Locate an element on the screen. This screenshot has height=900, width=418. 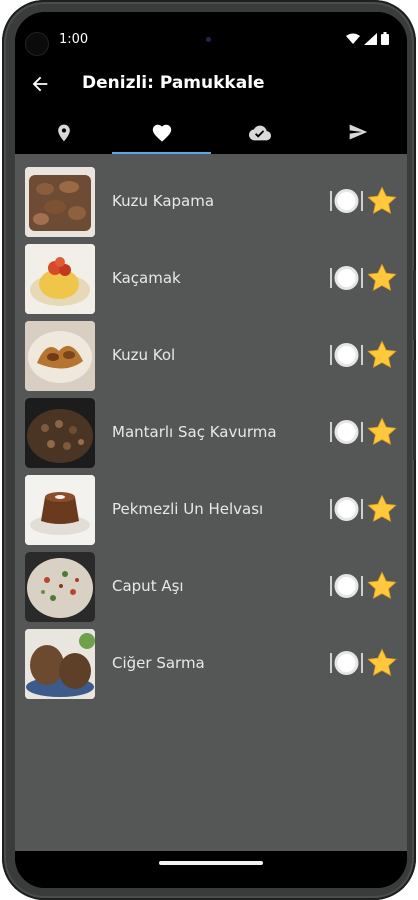
send-icon is located at coordinates (358, 132).